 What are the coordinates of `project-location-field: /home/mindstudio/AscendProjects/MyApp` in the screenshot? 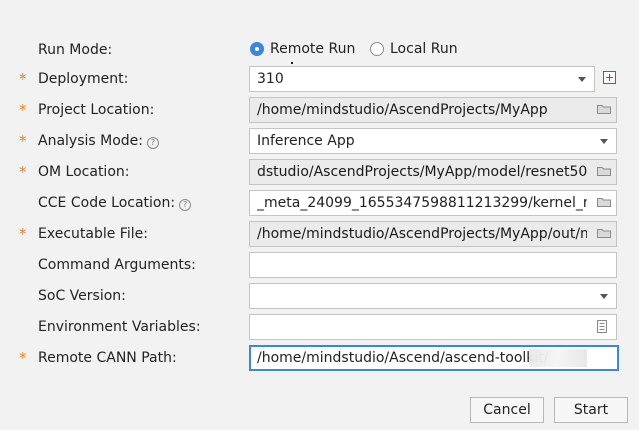 It's located at (433, 110).